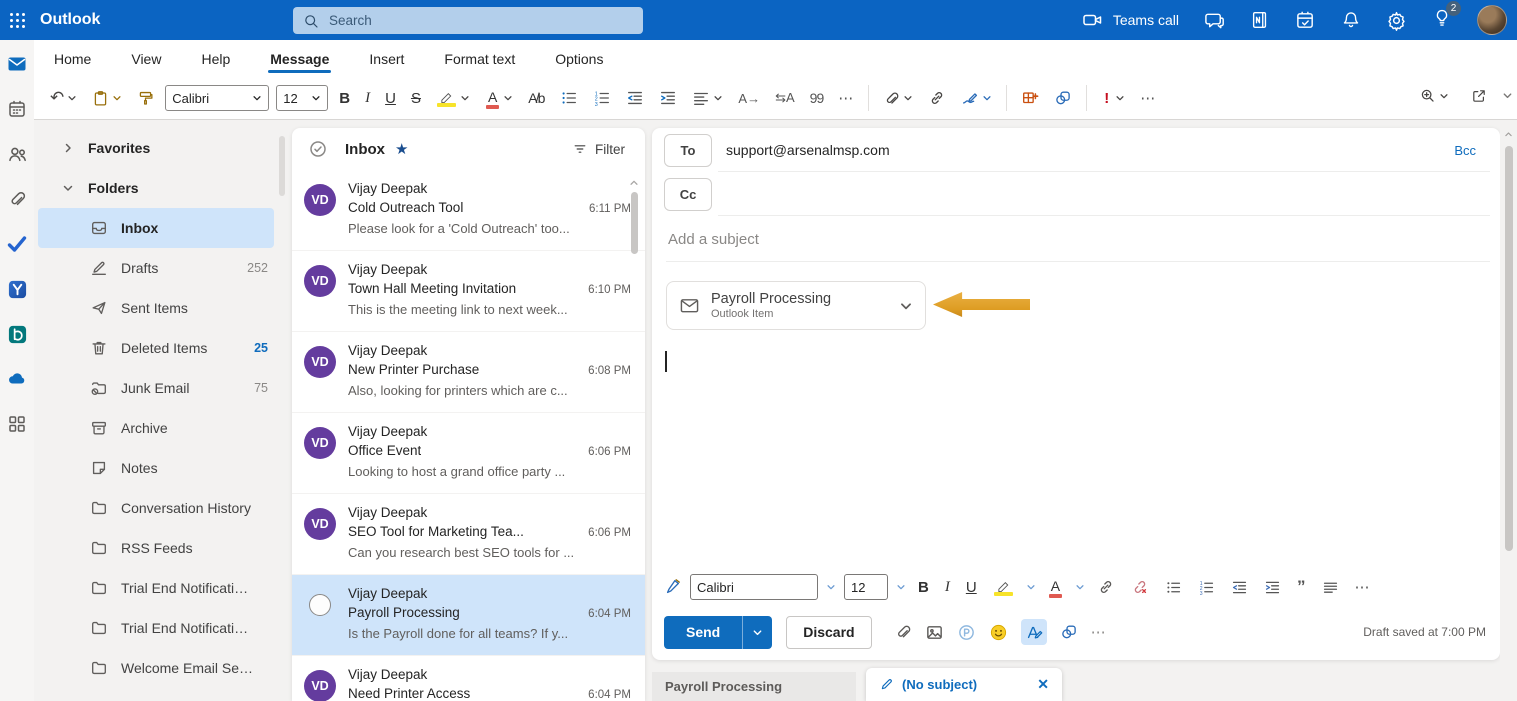 The height and width of the screenshot is (701, 1517). Describe the element at coordinates (1509, 348) in the screenshot. I see `scrollbar-thumb` at that location.